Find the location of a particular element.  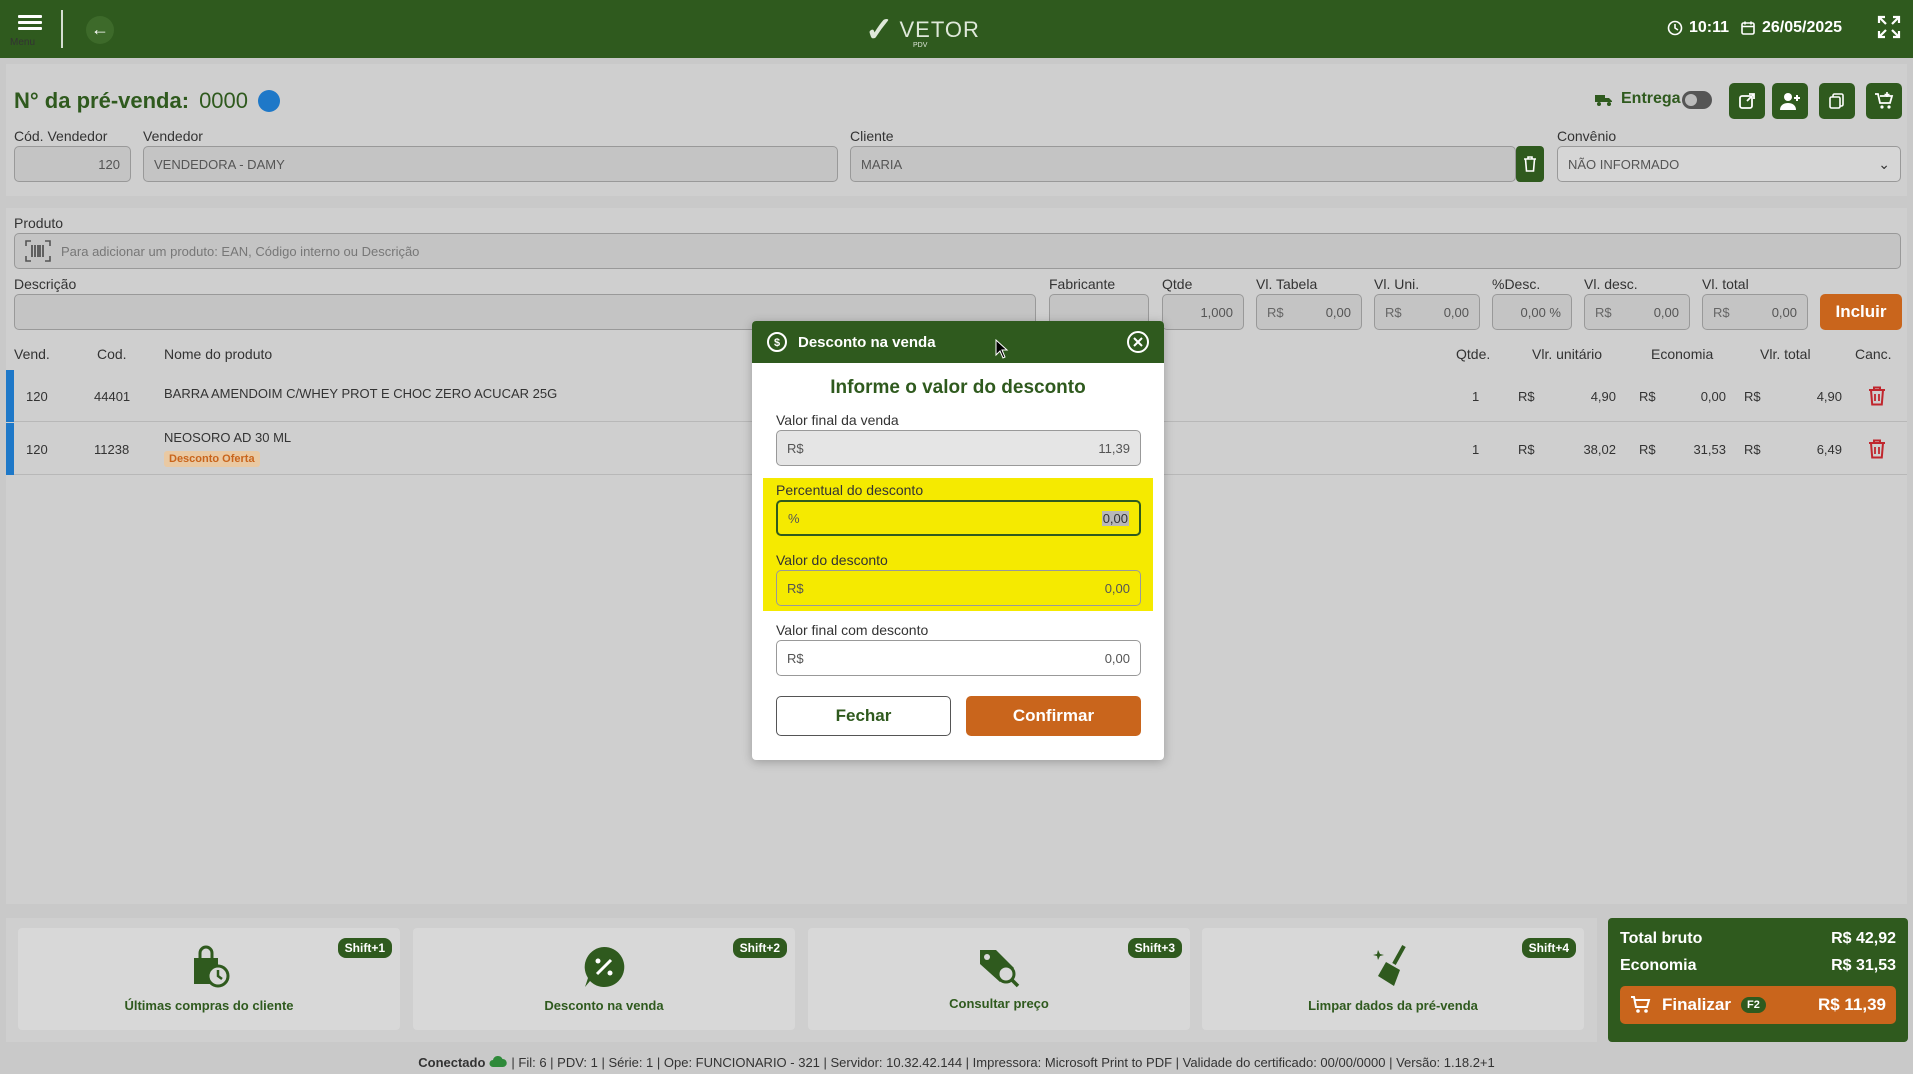

fabricante-label: Fabricante is located at coordinates (1082, 284).